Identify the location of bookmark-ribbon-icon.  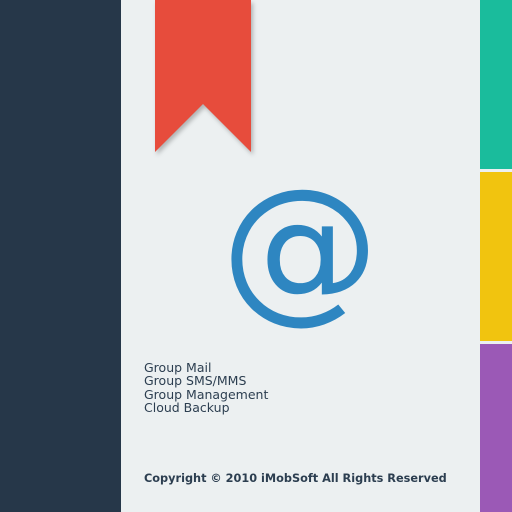
(203, 76).